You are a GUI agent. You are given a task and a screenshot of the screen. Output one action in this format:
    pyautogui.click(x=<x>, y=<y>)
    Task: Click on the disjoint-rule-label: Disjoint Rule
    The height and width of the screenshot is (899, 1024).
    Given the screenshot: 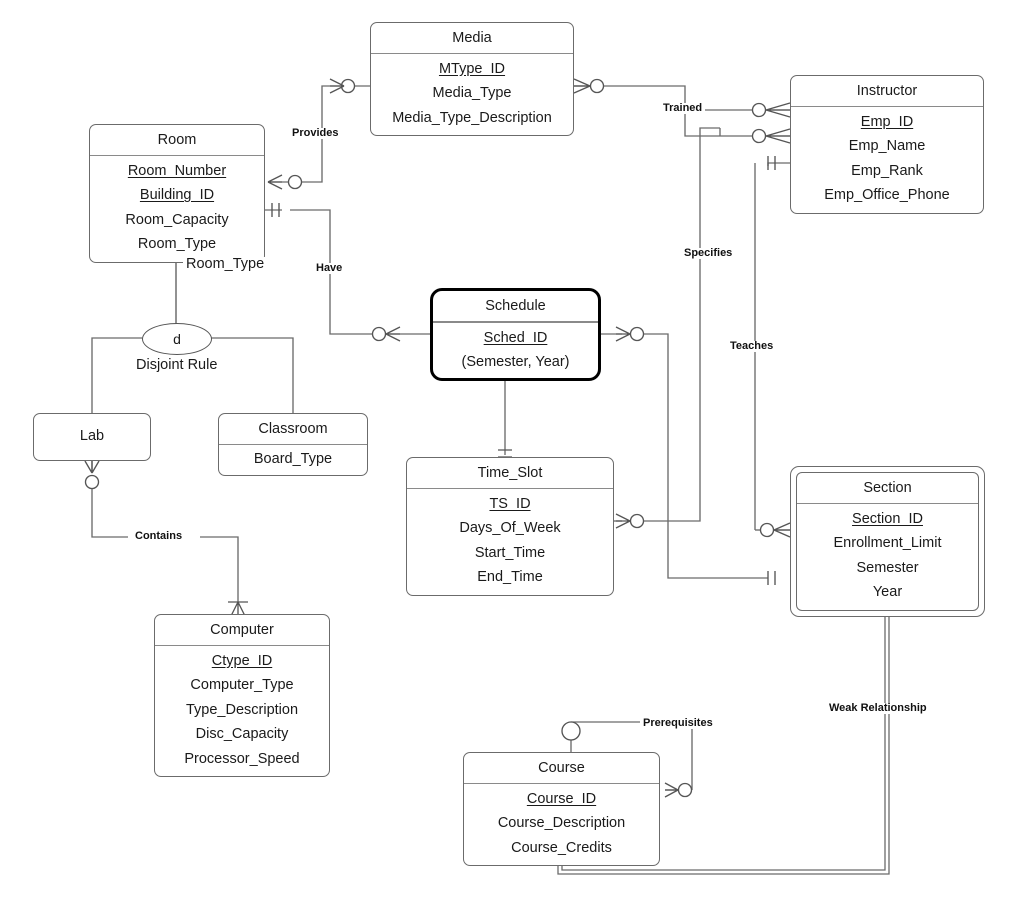 What is the action you would take?
    pyautogui.click(x=177, y=365)
    